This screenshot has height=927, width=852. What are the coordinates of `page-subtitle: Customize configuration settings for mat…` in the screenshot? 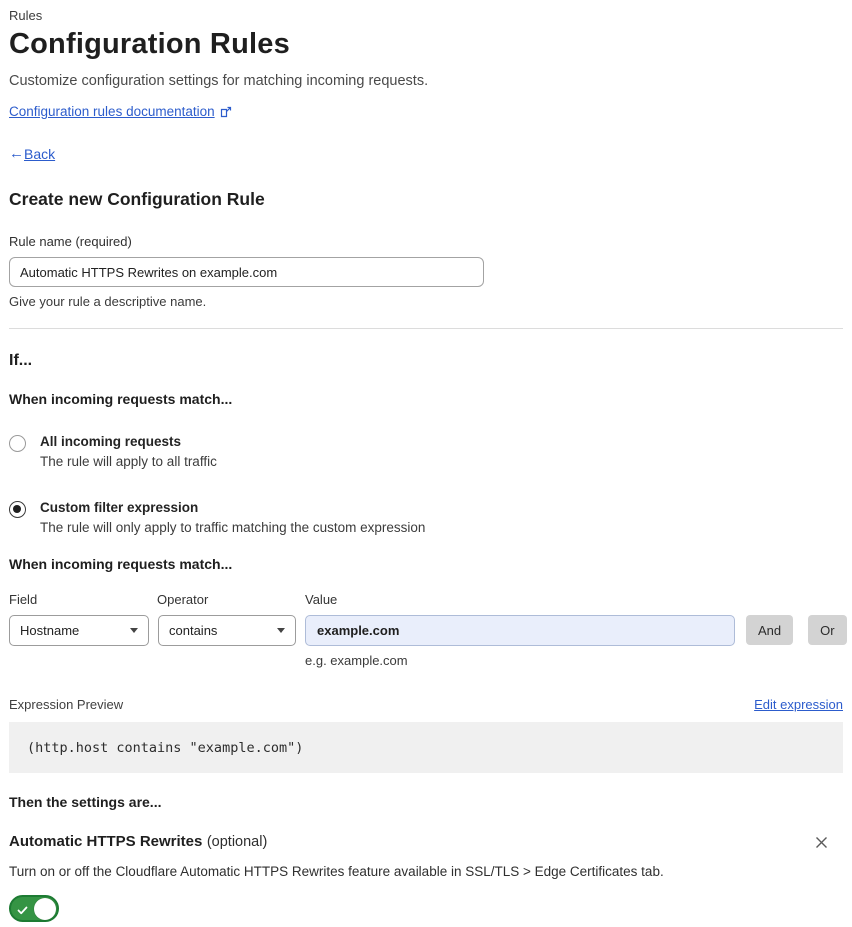 It's located at (219, 81).